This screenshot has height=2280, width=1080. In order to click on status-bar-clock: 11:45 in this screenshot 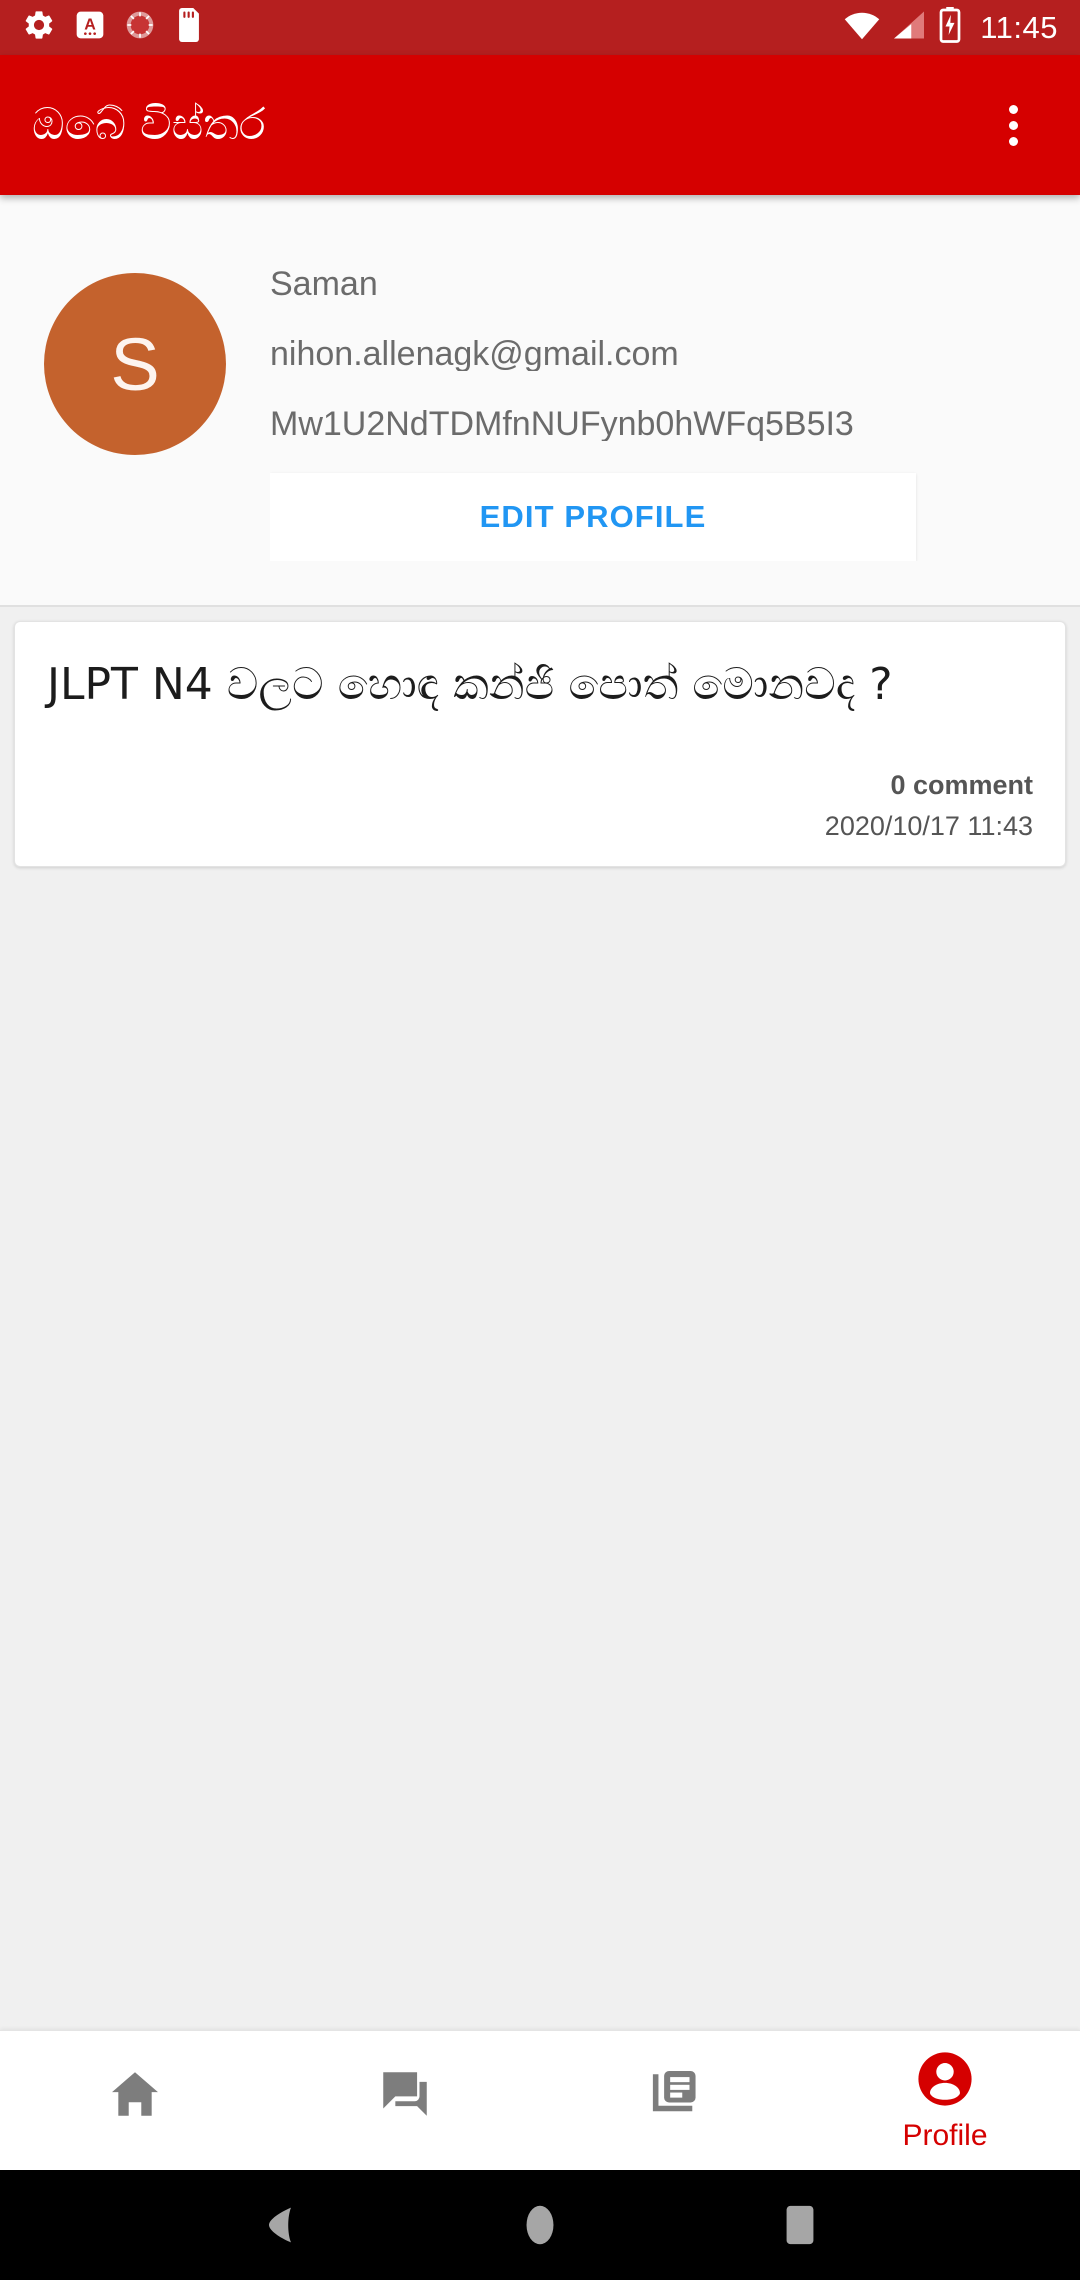, I will do `click(1019, 27)`.